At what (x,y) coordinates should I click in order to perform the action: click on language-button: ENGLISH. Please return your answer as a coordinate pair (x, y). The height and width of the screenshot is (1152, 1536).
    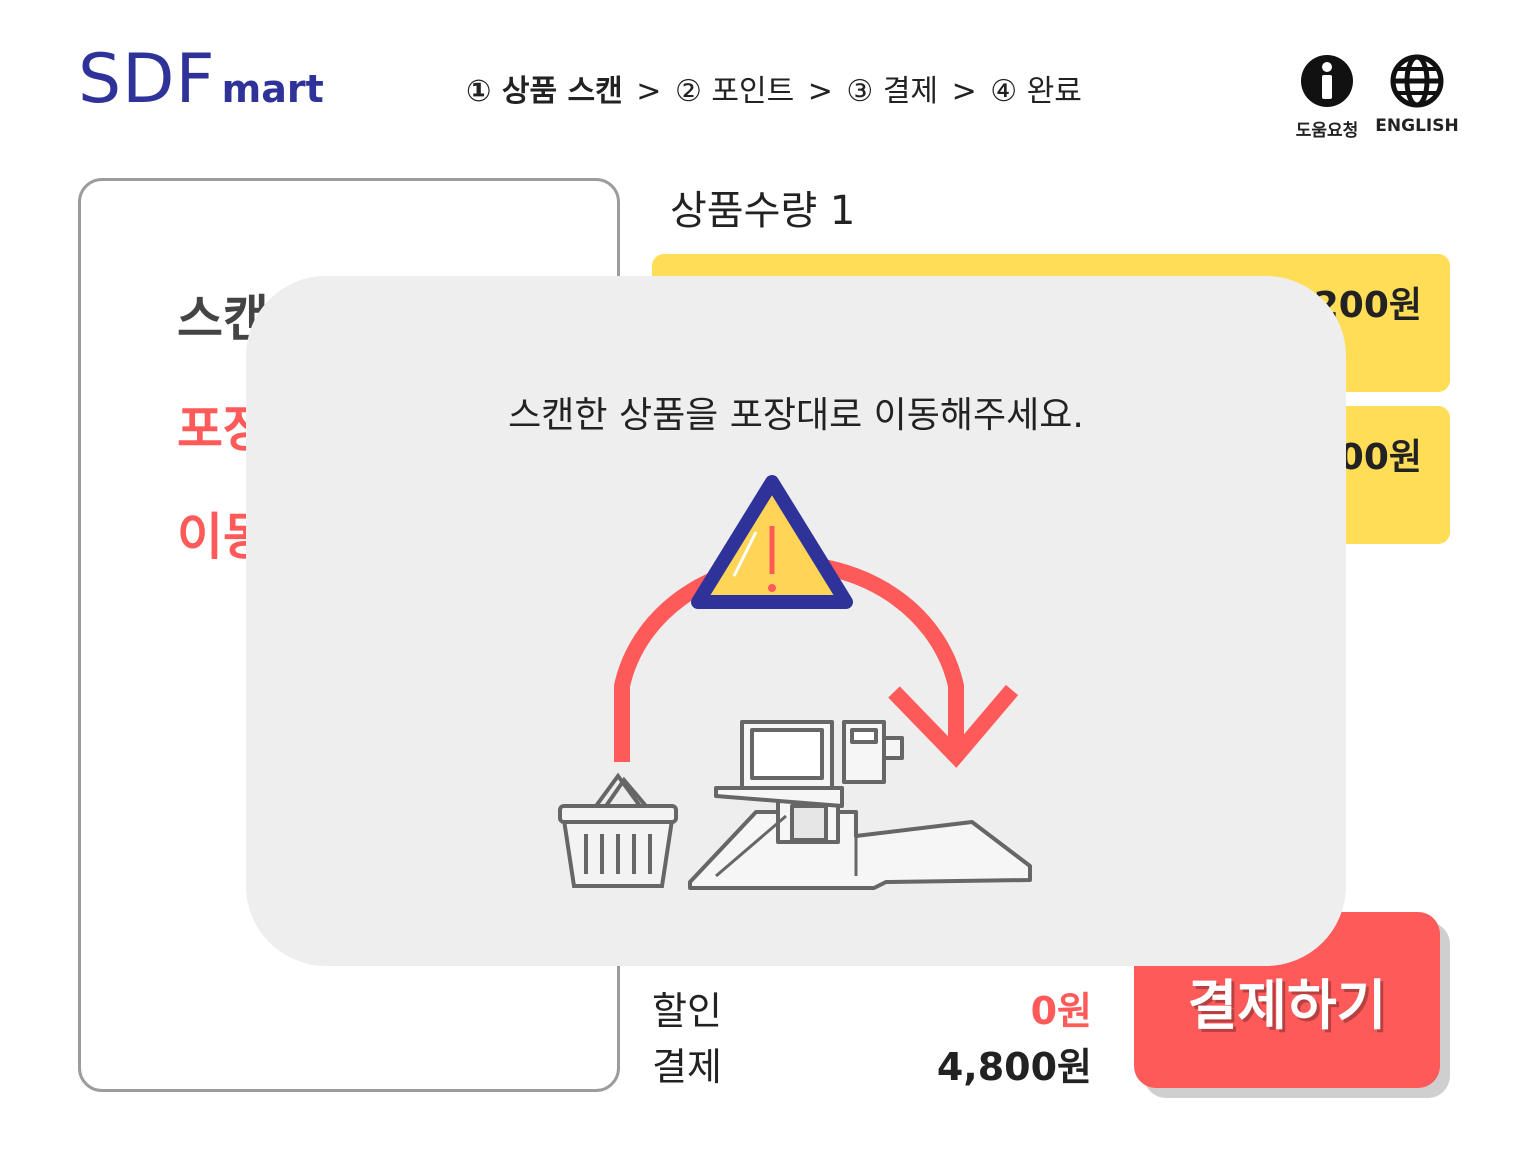
    Looking at the image, I should click on (1417, 95).